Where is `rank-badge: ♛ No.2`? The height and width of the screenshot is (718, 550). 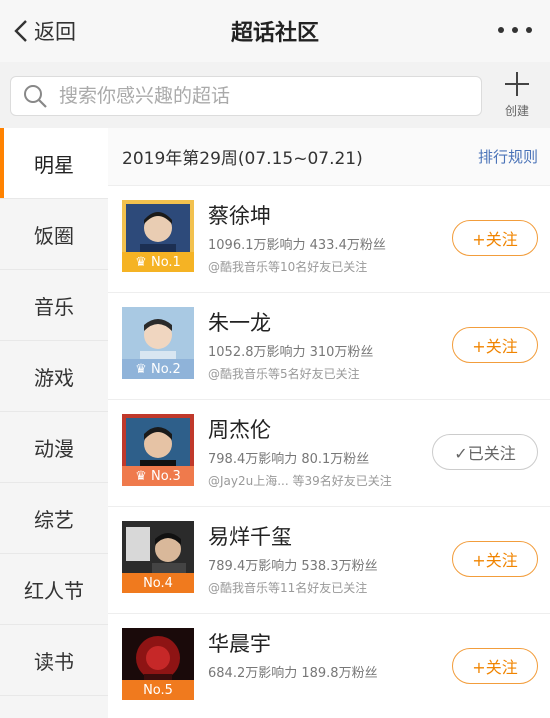 rank-badge: ♛ No.2 is located at coordinates (158, 369).